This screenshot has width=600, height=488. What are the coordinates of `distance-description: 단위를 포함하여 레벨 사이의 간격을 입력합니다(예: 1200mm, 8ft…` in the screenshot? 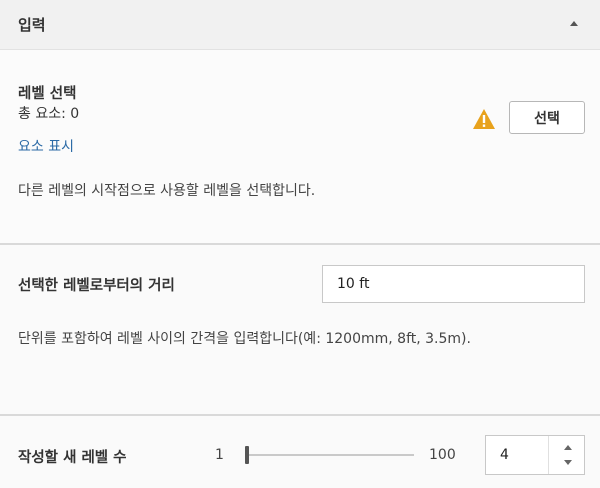 It's located at (244, 339).